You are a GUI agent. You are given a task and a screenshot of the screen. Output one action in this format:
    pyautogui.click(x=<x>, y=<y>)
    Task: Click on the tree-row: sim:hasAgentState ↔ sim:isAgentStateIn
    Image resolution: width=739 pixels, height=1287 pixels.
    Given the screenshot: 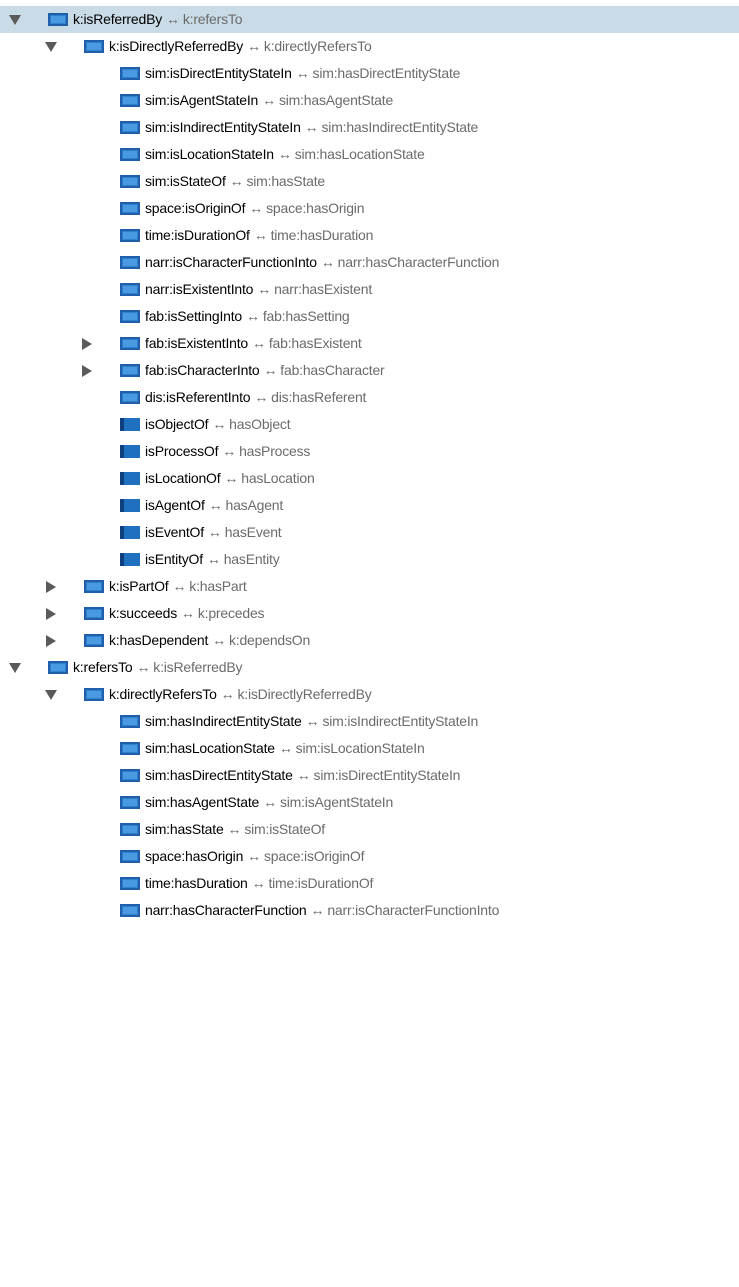 What is the action you would take?
    pyautogui.click(x=369, y=802)
    